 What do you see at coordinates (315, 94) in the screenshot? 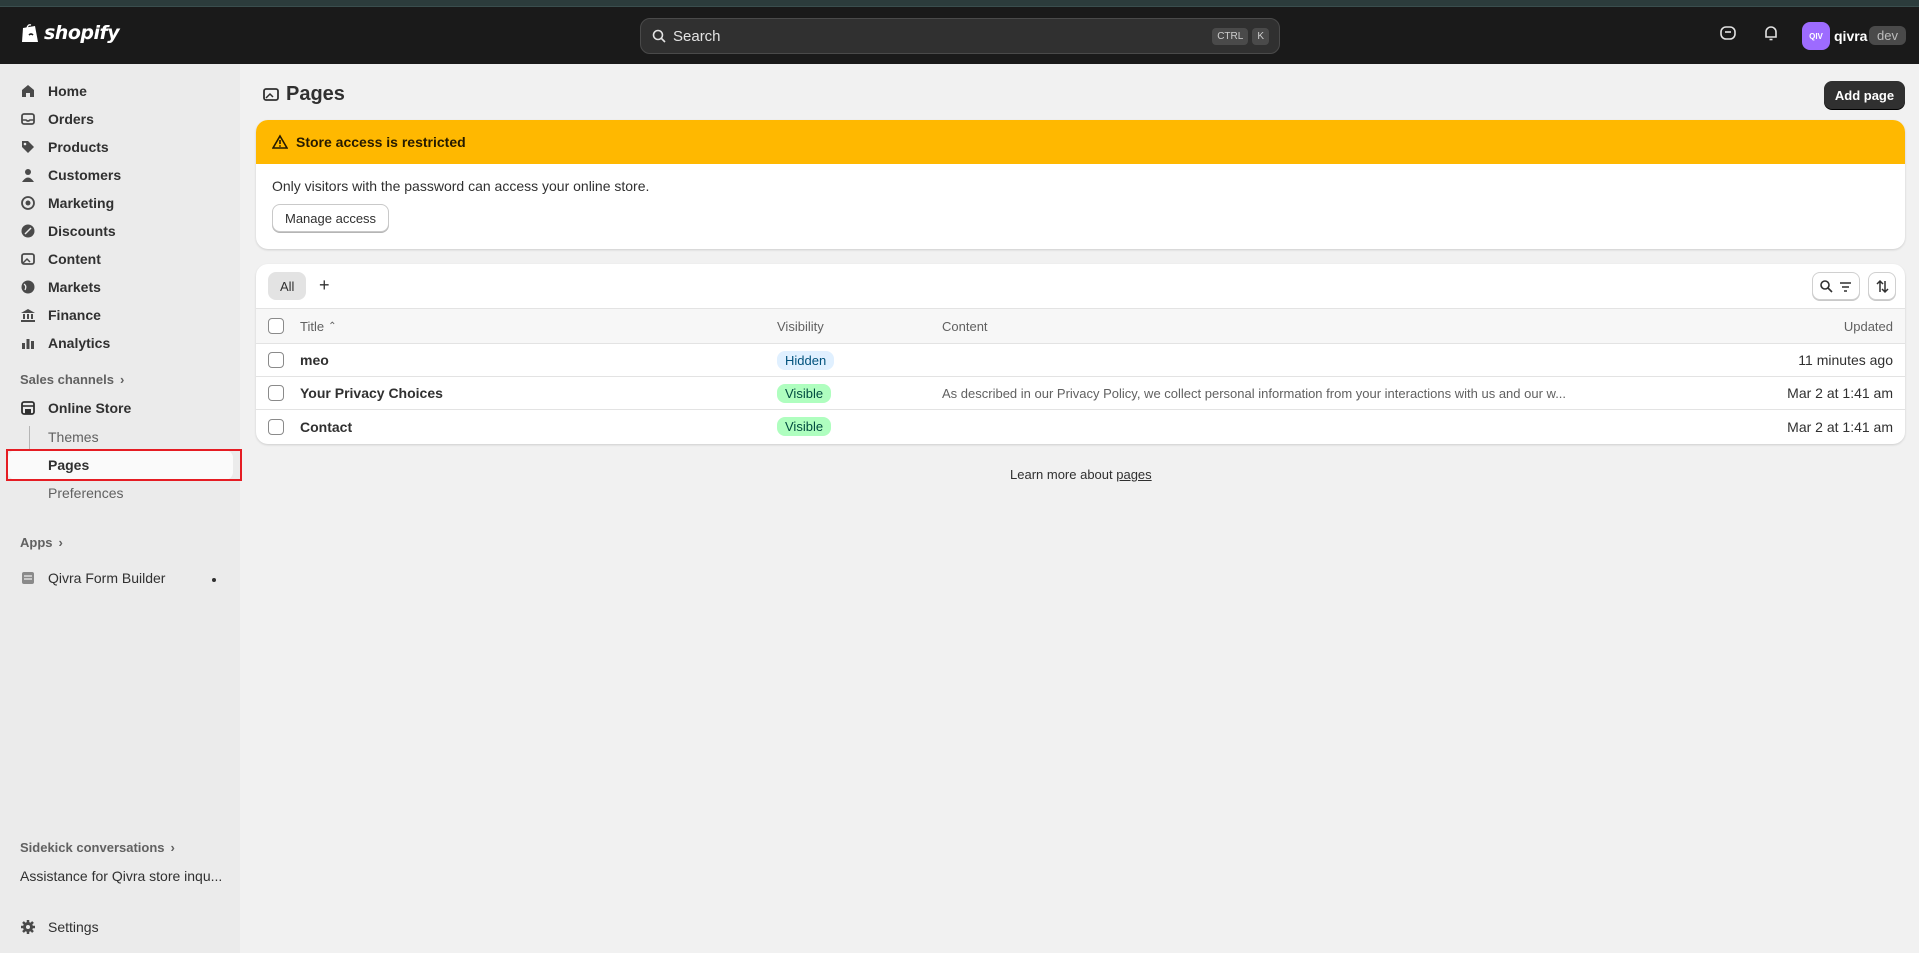
I see `page-title-text: Pages` at bounding box center [315, 94].